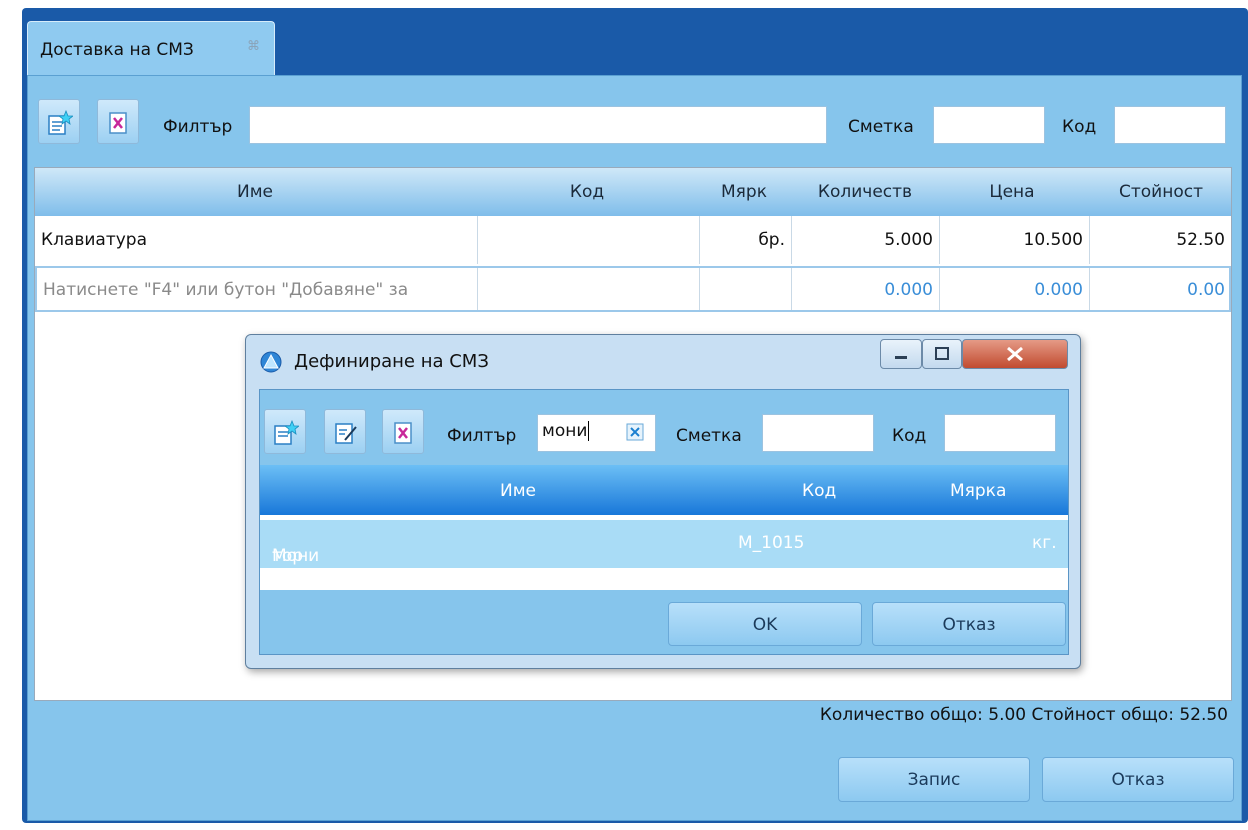 Image resolution: width=1248 pixels, height=830 pixels. Describe the element at coordinates (709, 436) in the screenshot. I see `dialog-account-label: Сметка` at that location.